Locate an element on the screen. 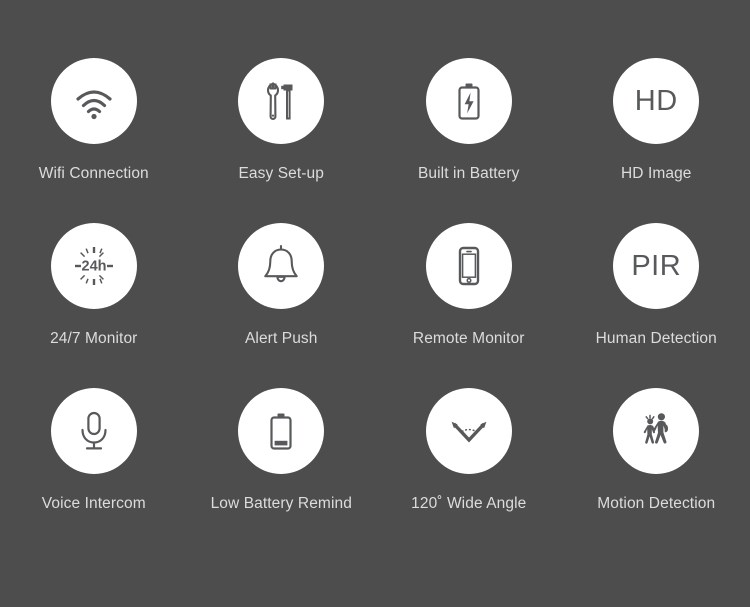 This screenshot has height=607, width=750. feature-label: Motion Detection is located at coordinates (656, 503).